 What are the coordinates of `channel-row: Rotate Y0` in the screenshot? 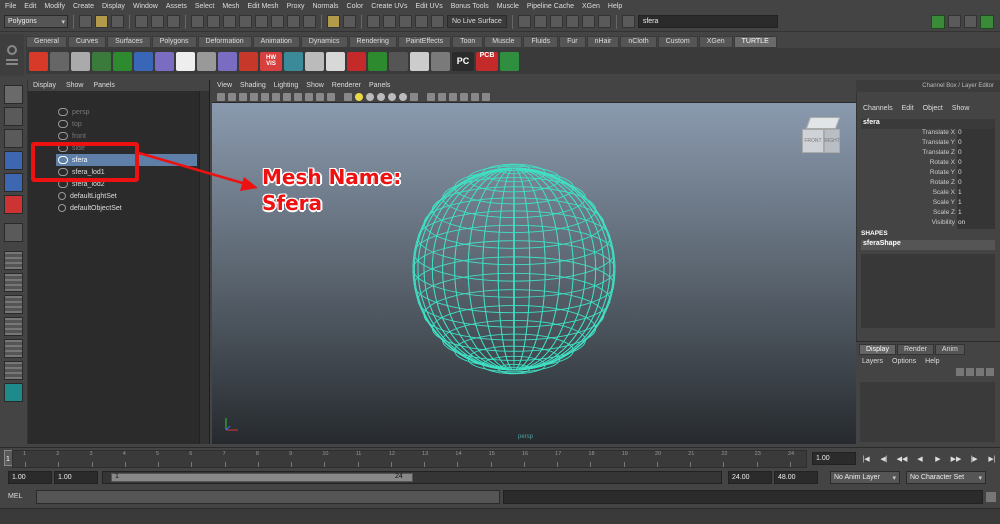 It's located at (928, 174).